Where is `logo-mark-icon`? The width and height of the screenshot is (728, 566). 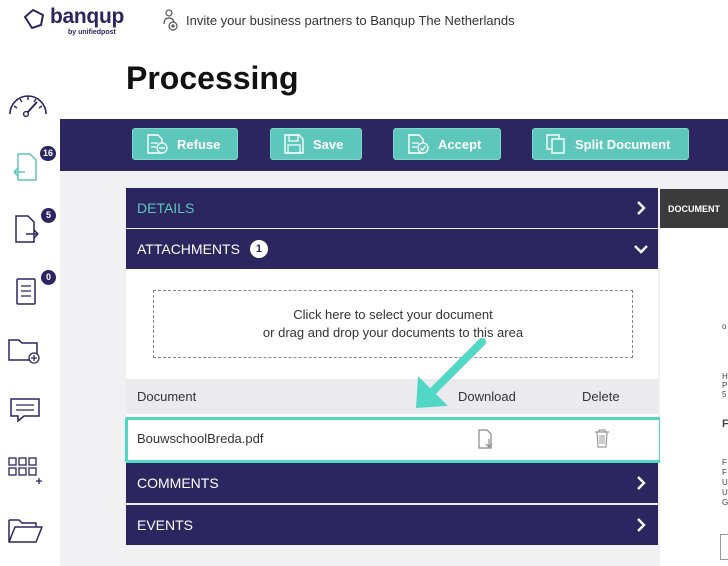
logo-mark-icon is located at coordinates (34, 19).